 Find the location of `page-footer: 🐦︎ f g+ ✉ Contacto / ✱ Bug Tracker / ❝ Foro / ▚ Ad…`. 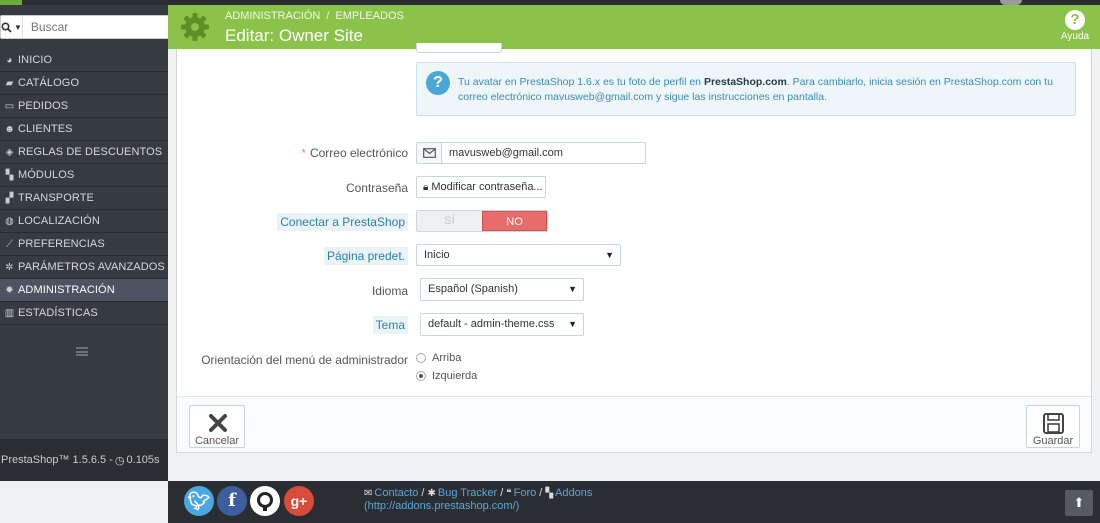

page-footer: 🐦︎ f g+ ✉ Contacto / ✱ Bug Tracker / ❝ Foro / ▚ Ad… is located at coordinates (634, 502).